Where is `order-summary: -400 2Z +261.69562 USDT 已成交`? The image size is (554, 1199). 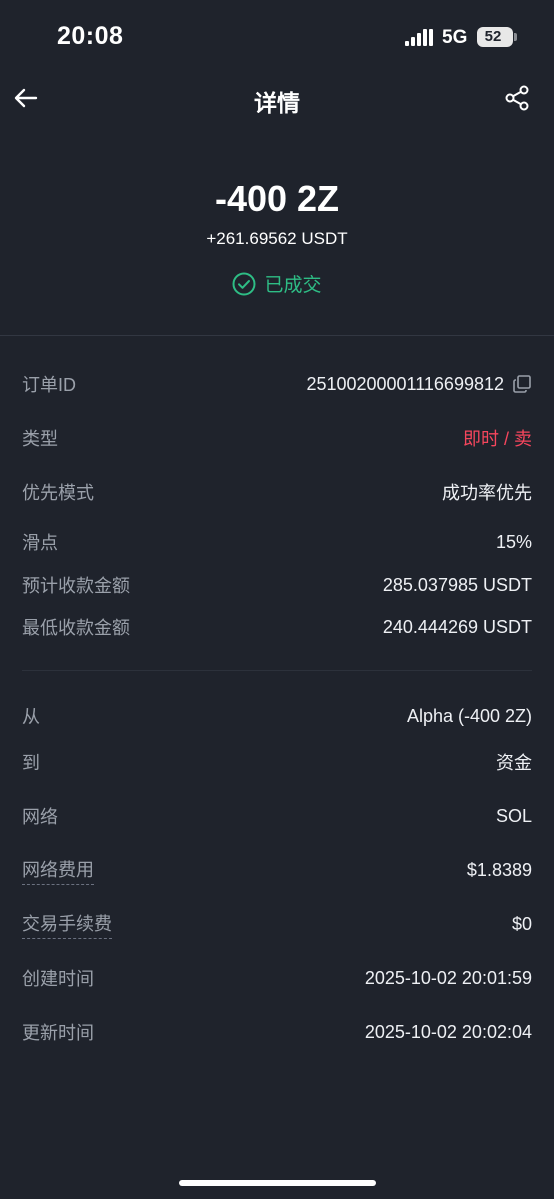
order-summary: -400 2Z +261.69562 USDT 已成交 is located at coordinates (277, 236).